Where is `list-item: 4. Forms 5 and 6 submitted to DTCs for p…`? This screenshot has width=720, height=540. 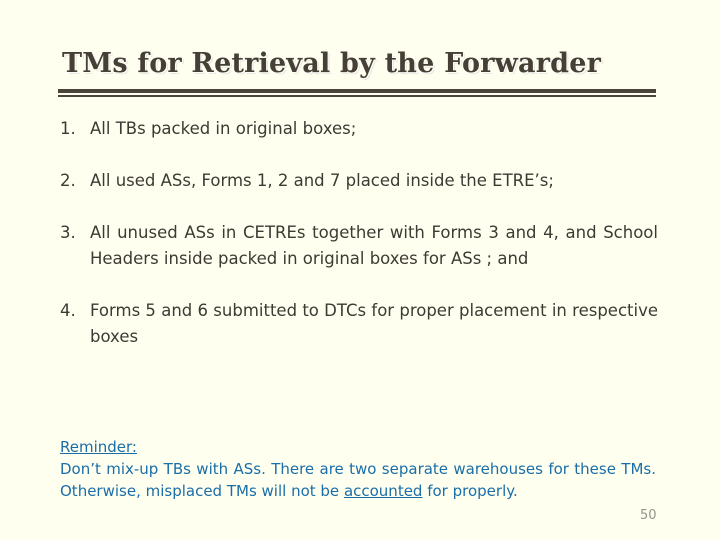
list-item: 4. Forms 5 and 6 submitted to DTCs for p… is located at coordinates (359, 324).